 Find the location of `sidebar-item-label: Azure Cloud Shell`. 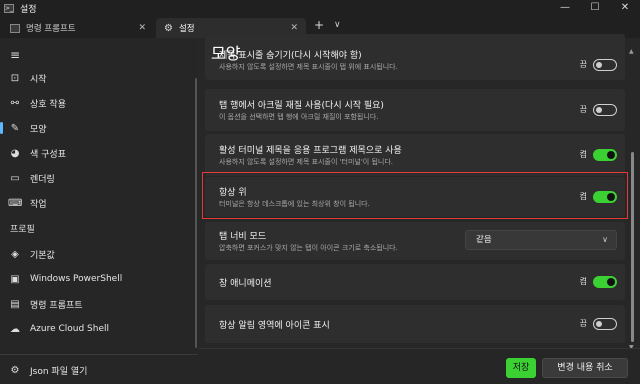

sidebar-item-label: Azure Cloud Shell is located at coordinates (70, 329).